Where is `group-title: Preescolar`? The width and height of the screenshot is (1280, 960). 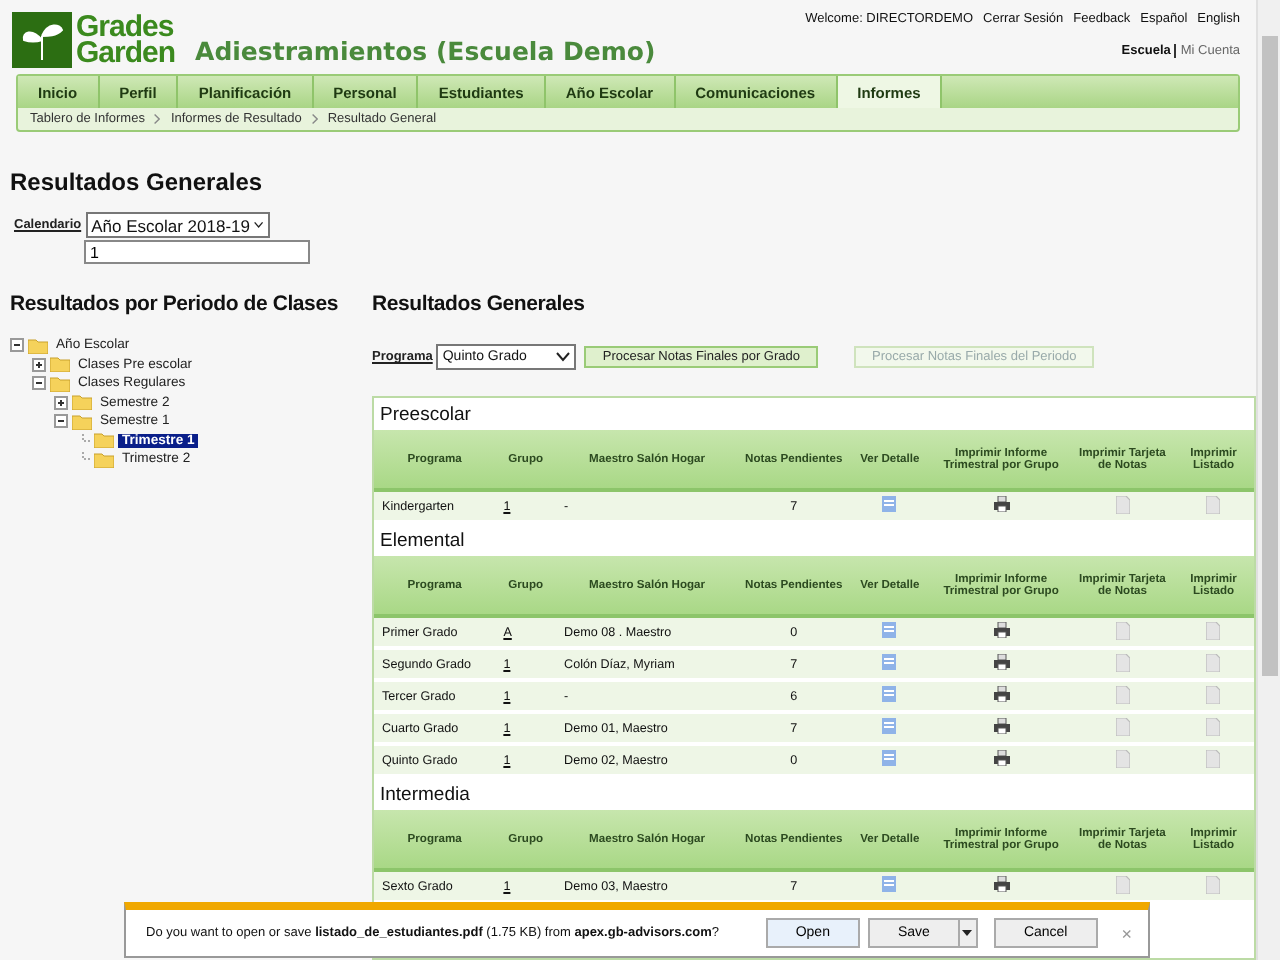
group-title: Preescolar is located at coordinates (425, 415).